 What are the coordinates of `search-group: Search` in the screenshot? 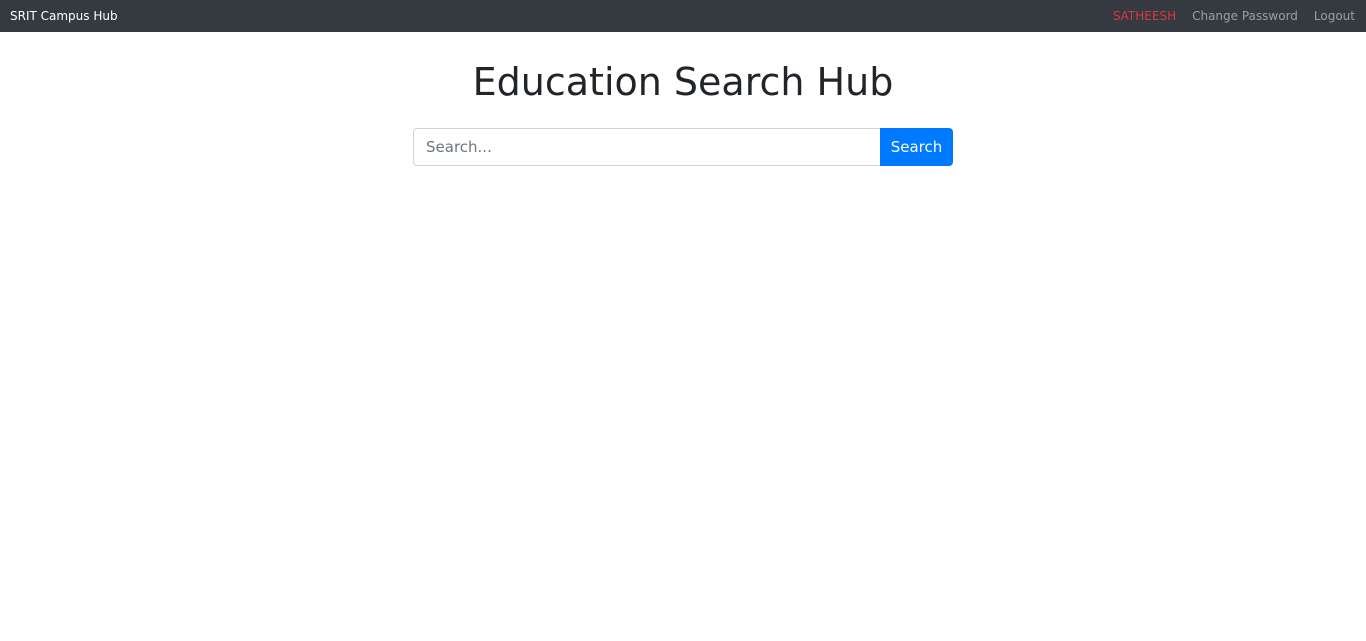 It's located at (683, 147).